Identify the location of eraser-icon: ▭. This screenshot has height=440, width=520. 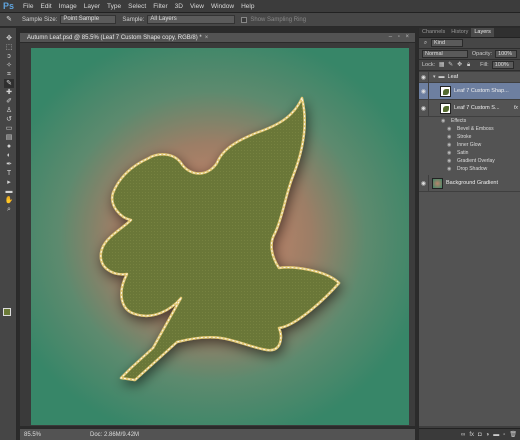
(9, 128).